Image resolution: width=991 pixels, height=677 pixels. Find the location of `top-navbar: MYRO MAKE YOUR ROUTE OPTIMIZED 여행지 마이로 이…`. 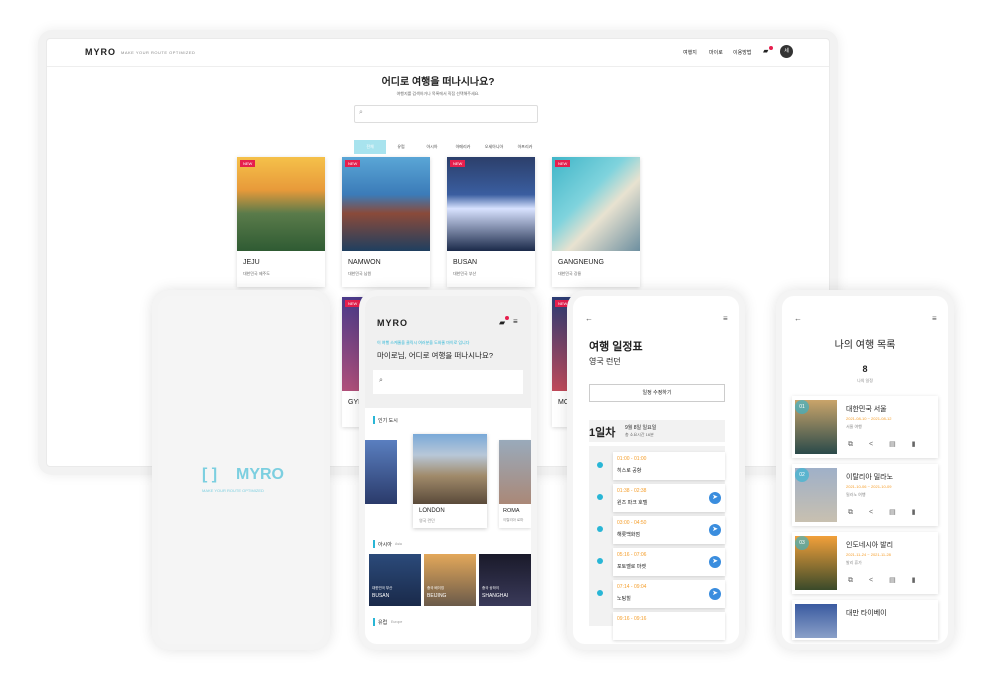

top-navbar: MYRO MAKE YOUR ROUTE OPTIMIZED 여행지 마이로 이… is located at coordinates (438, 53).